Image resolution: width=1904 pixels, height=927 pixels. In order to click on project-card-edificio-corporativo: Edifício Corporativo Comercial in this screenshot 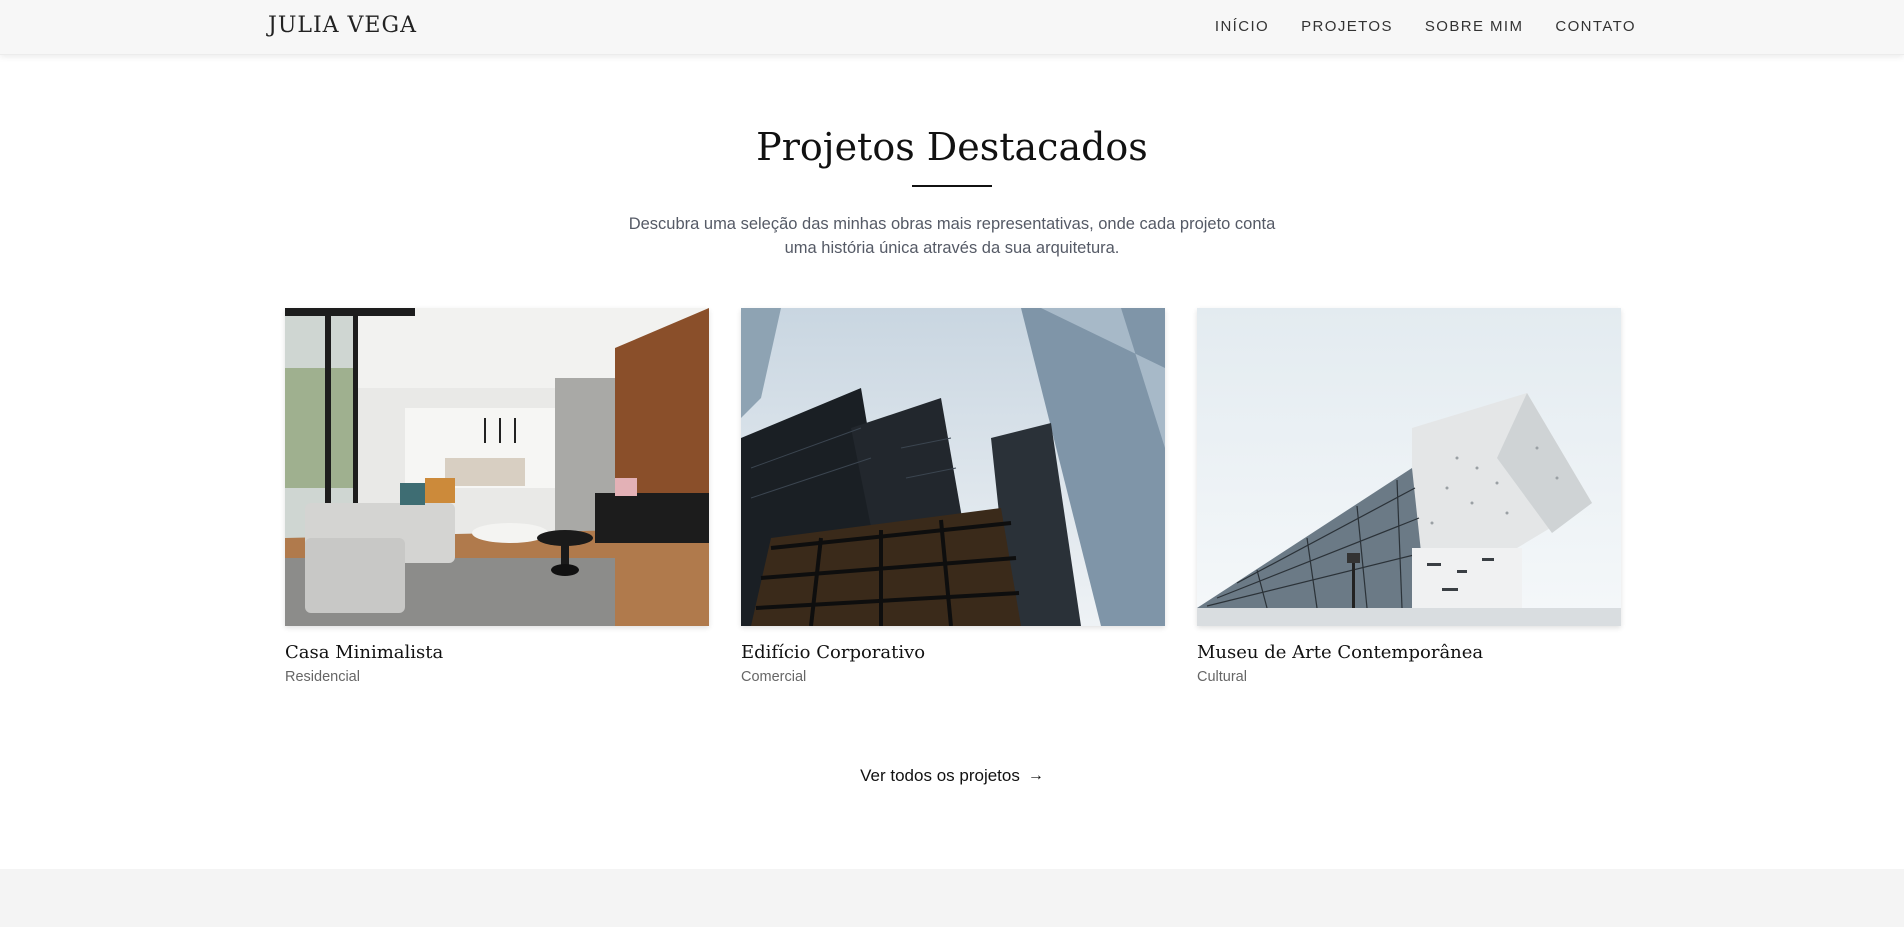, I will do `click(953, 496)`.